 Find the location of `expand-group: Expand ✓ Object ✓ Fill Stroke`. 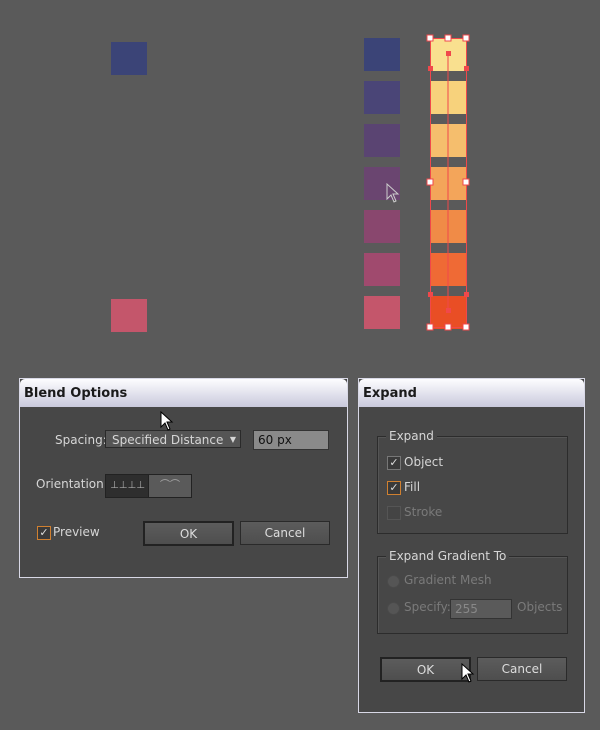

expand-group: Expand ✓ Object ✓ Fill Stroke is located at coordinates (472, 481).